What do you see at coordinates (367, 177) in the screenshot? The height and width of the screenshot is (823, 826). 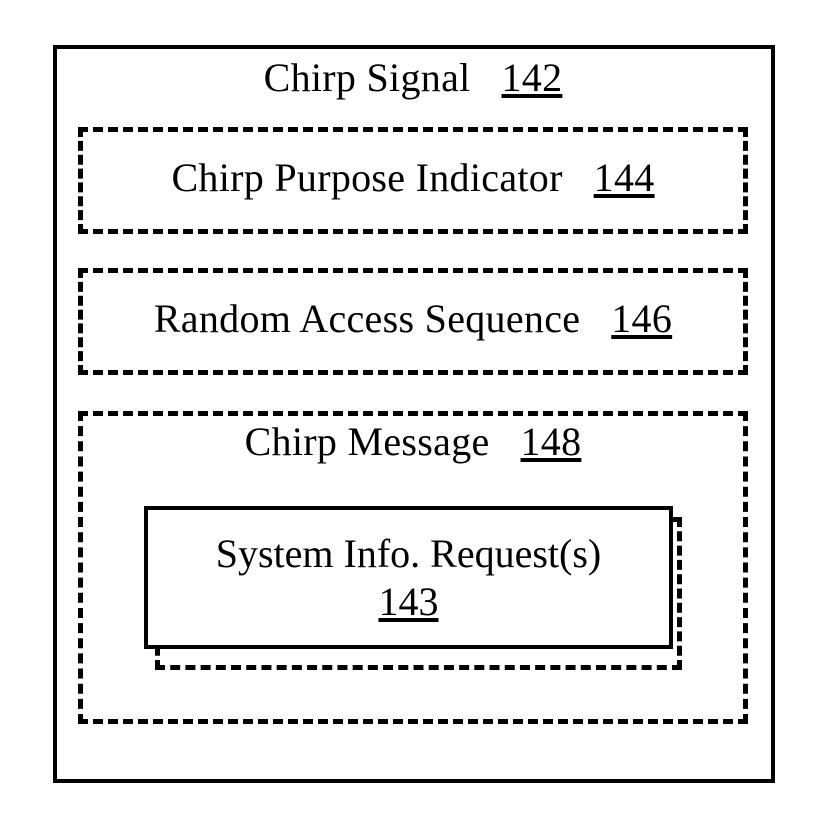 I see `chirp-purpose-indicator-label: Chirp Purpose Indicator` at bounding box center [367, 177].